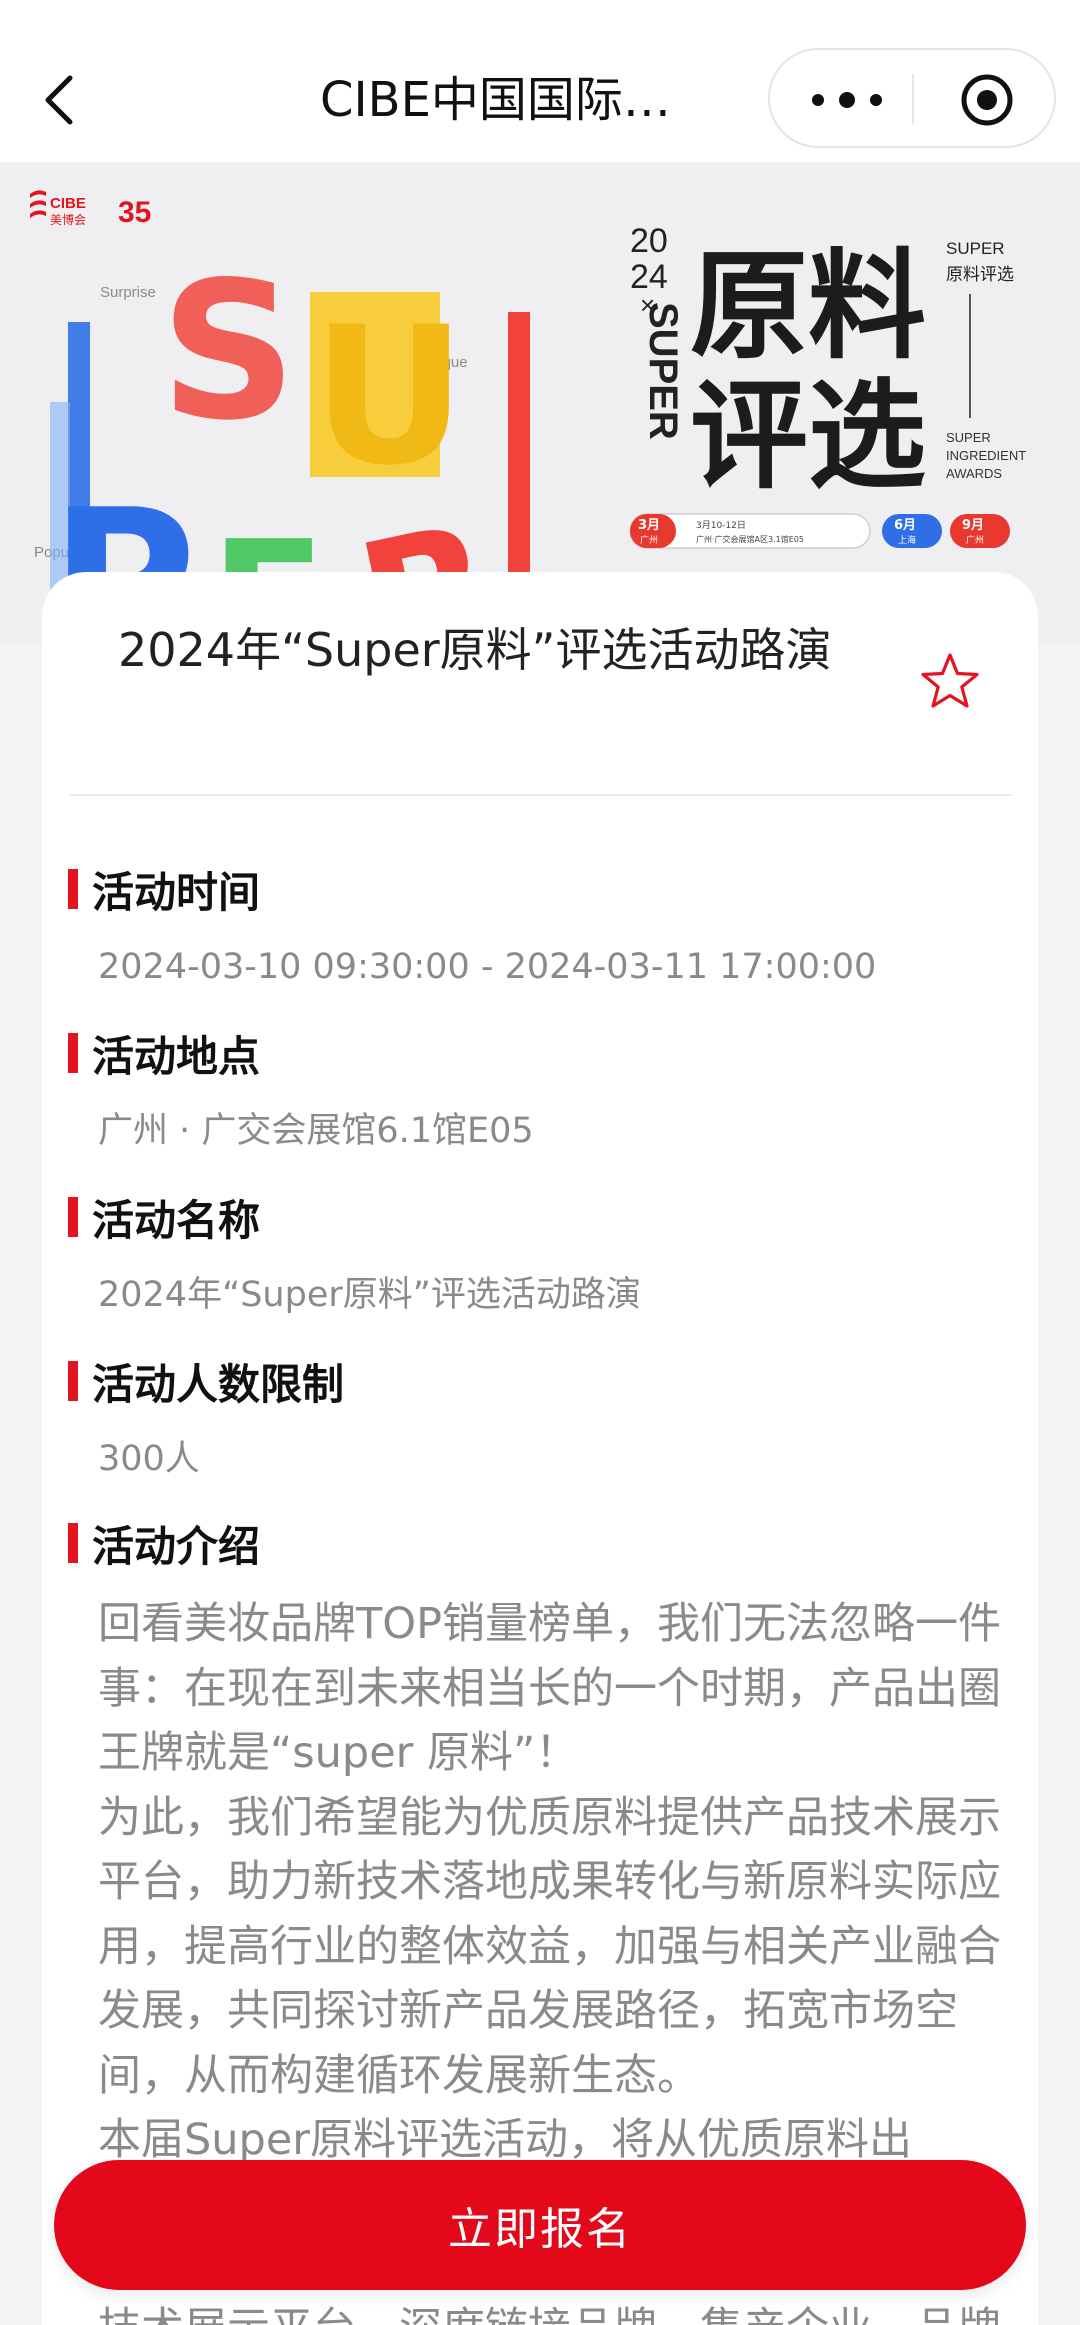 This screenshot has height=2325, width=1080. Describe the element at coordinates (134, 212) in the screenshot. I see `svg-text: 35` at that location.